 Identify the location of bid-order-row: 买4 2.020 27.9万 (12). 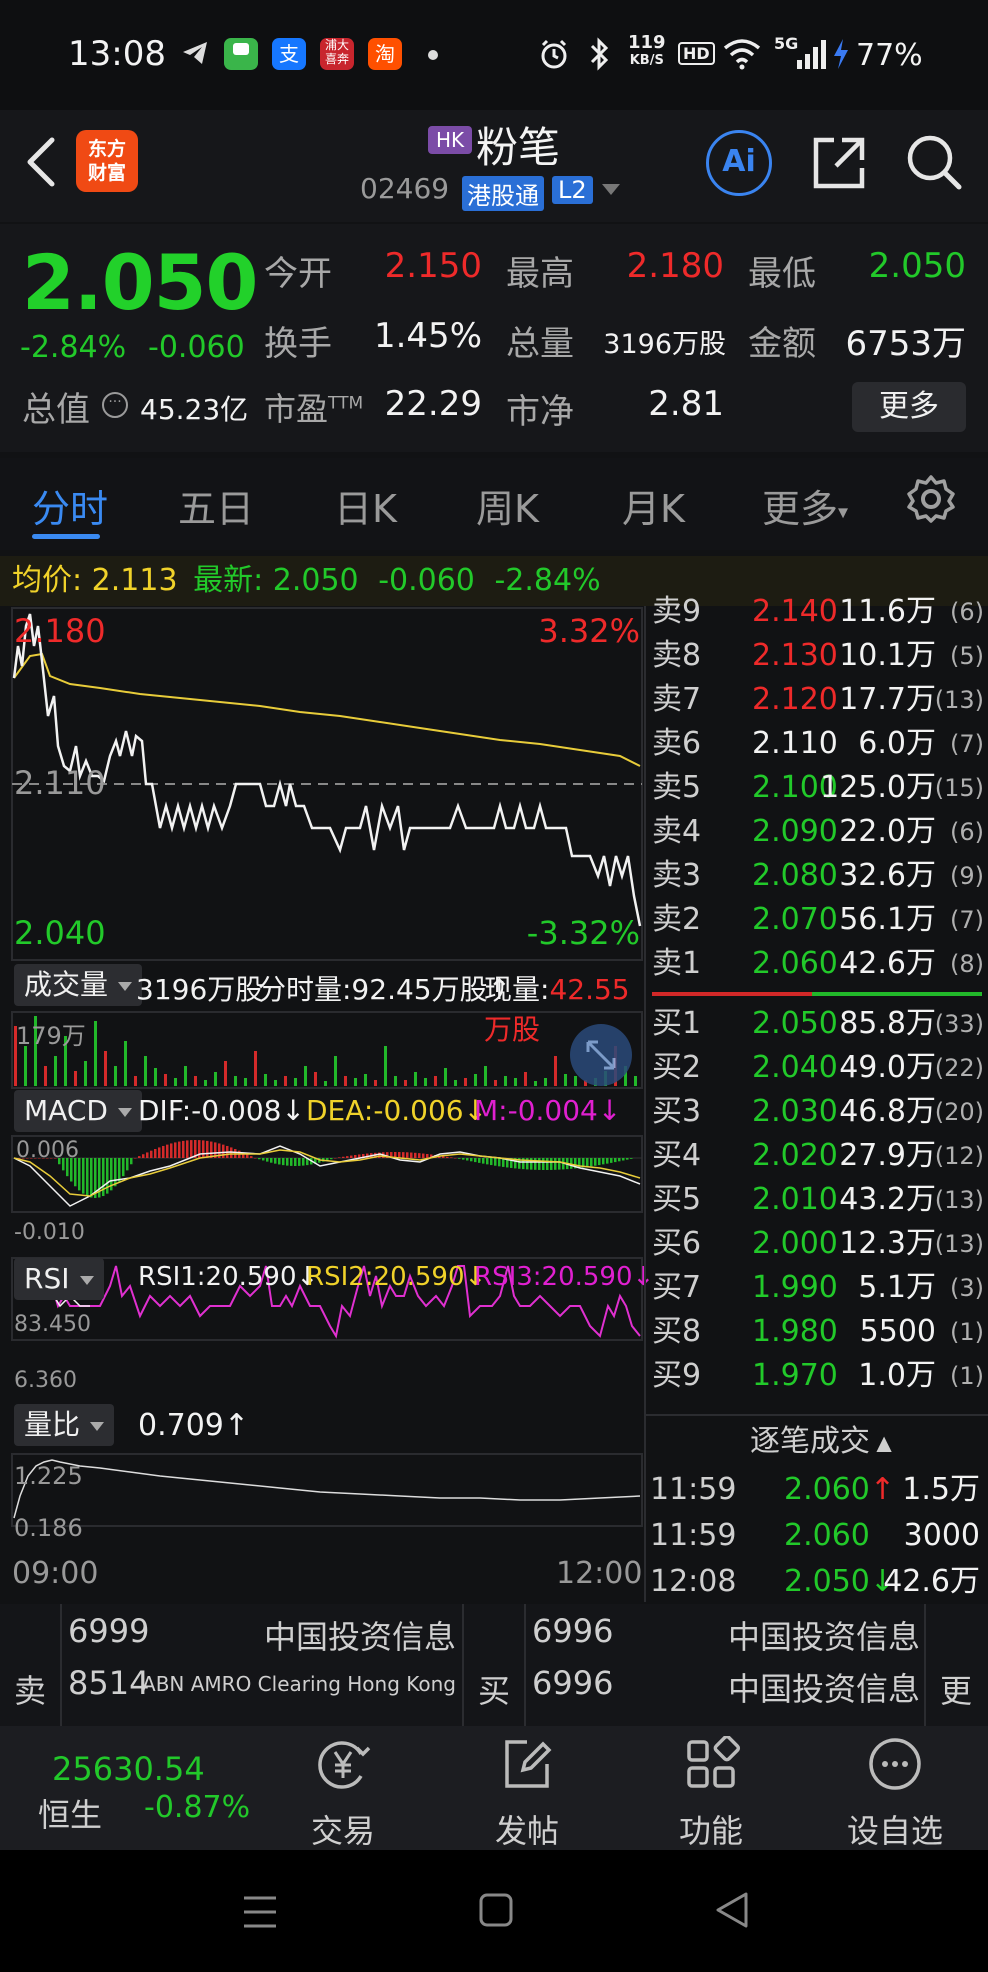
(817, 1156).